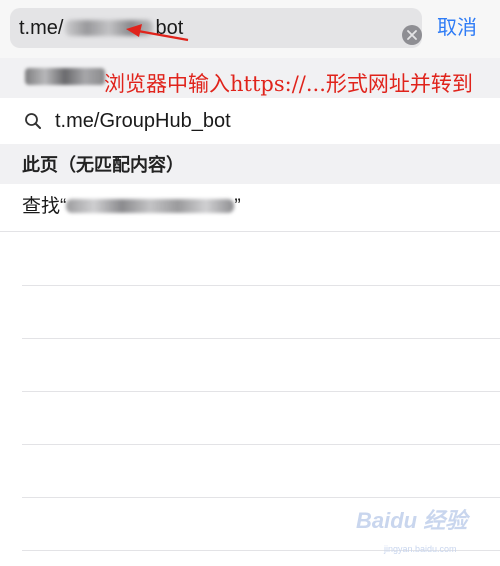 Image resolution: width=500 pixels, height=566 pixels. I want to click on watermark-url: jingyan.baidu.com, so click(420, 549).